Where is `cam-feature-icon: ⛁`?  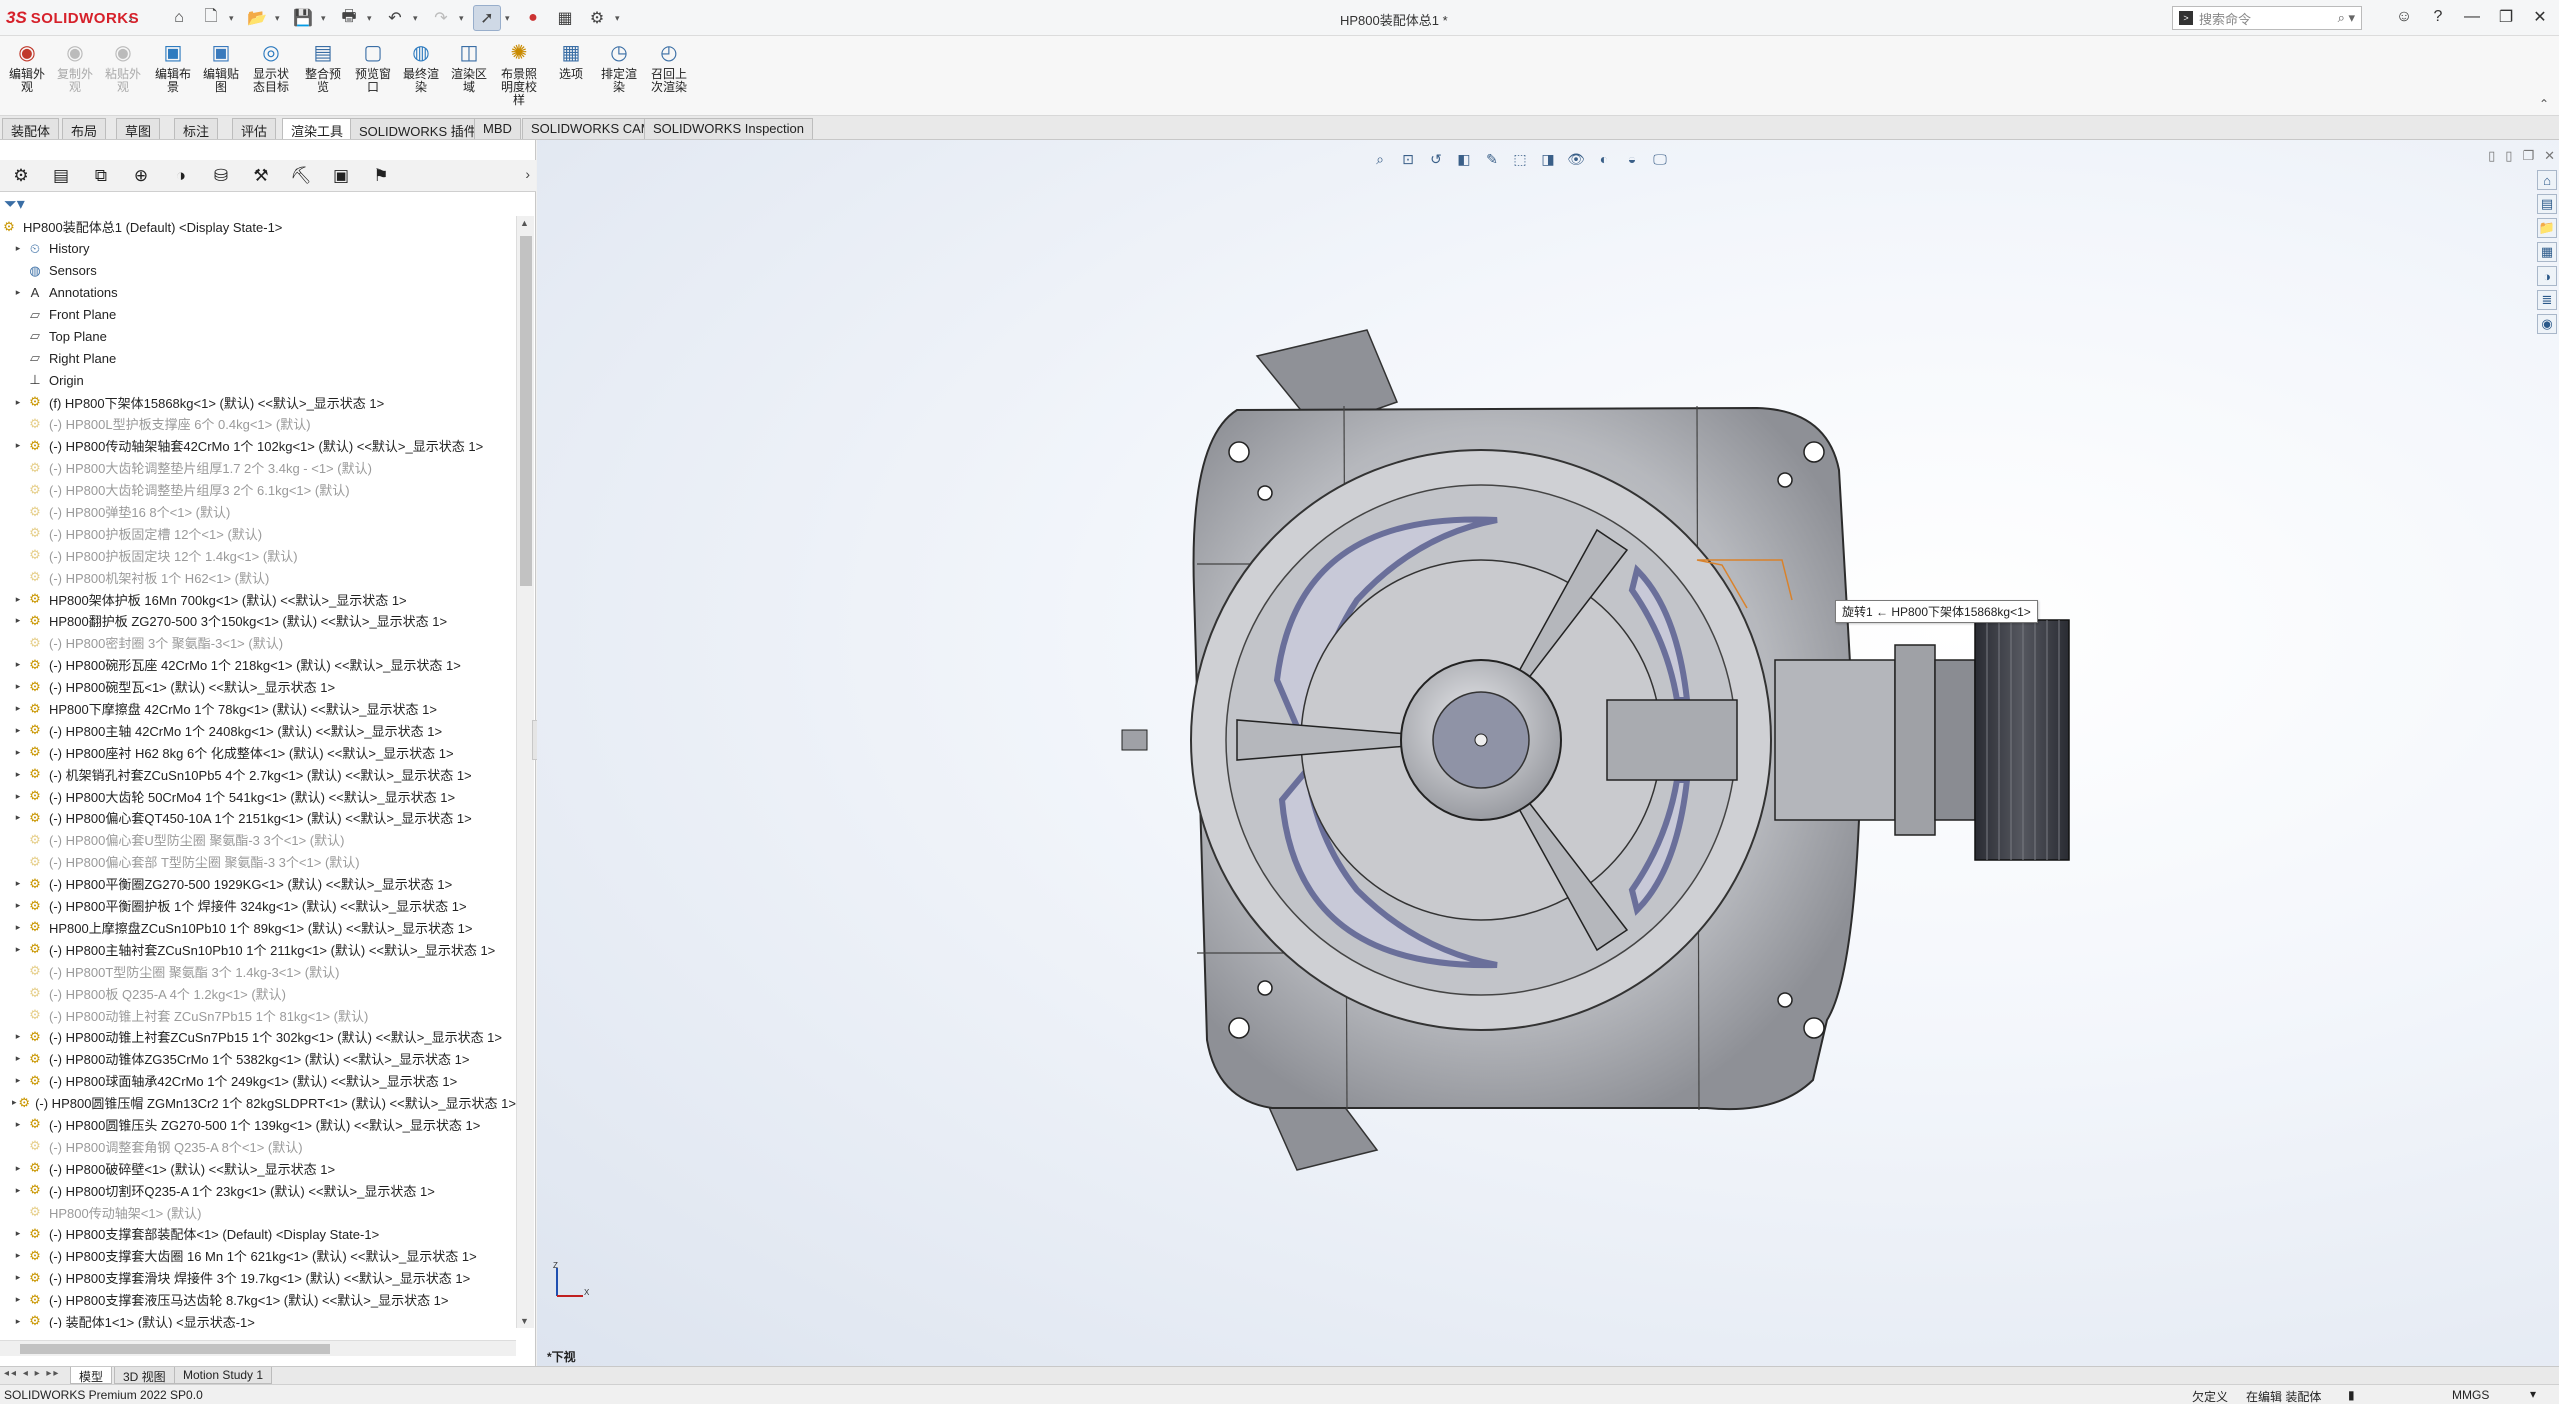 cam-feature-icon: ⛁ is located at coordinates (221, 176).